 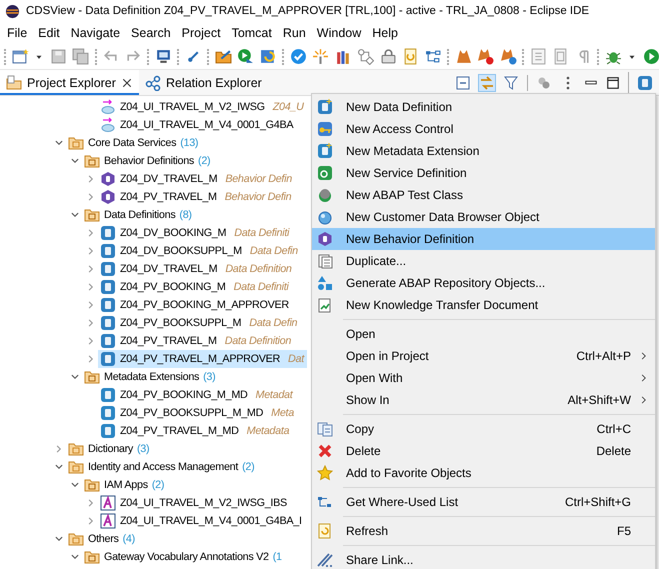 What do you see at coordinates (463, 82) in the screenshot?
I see `collapse-all-icon` at bounding box center [463, 82].